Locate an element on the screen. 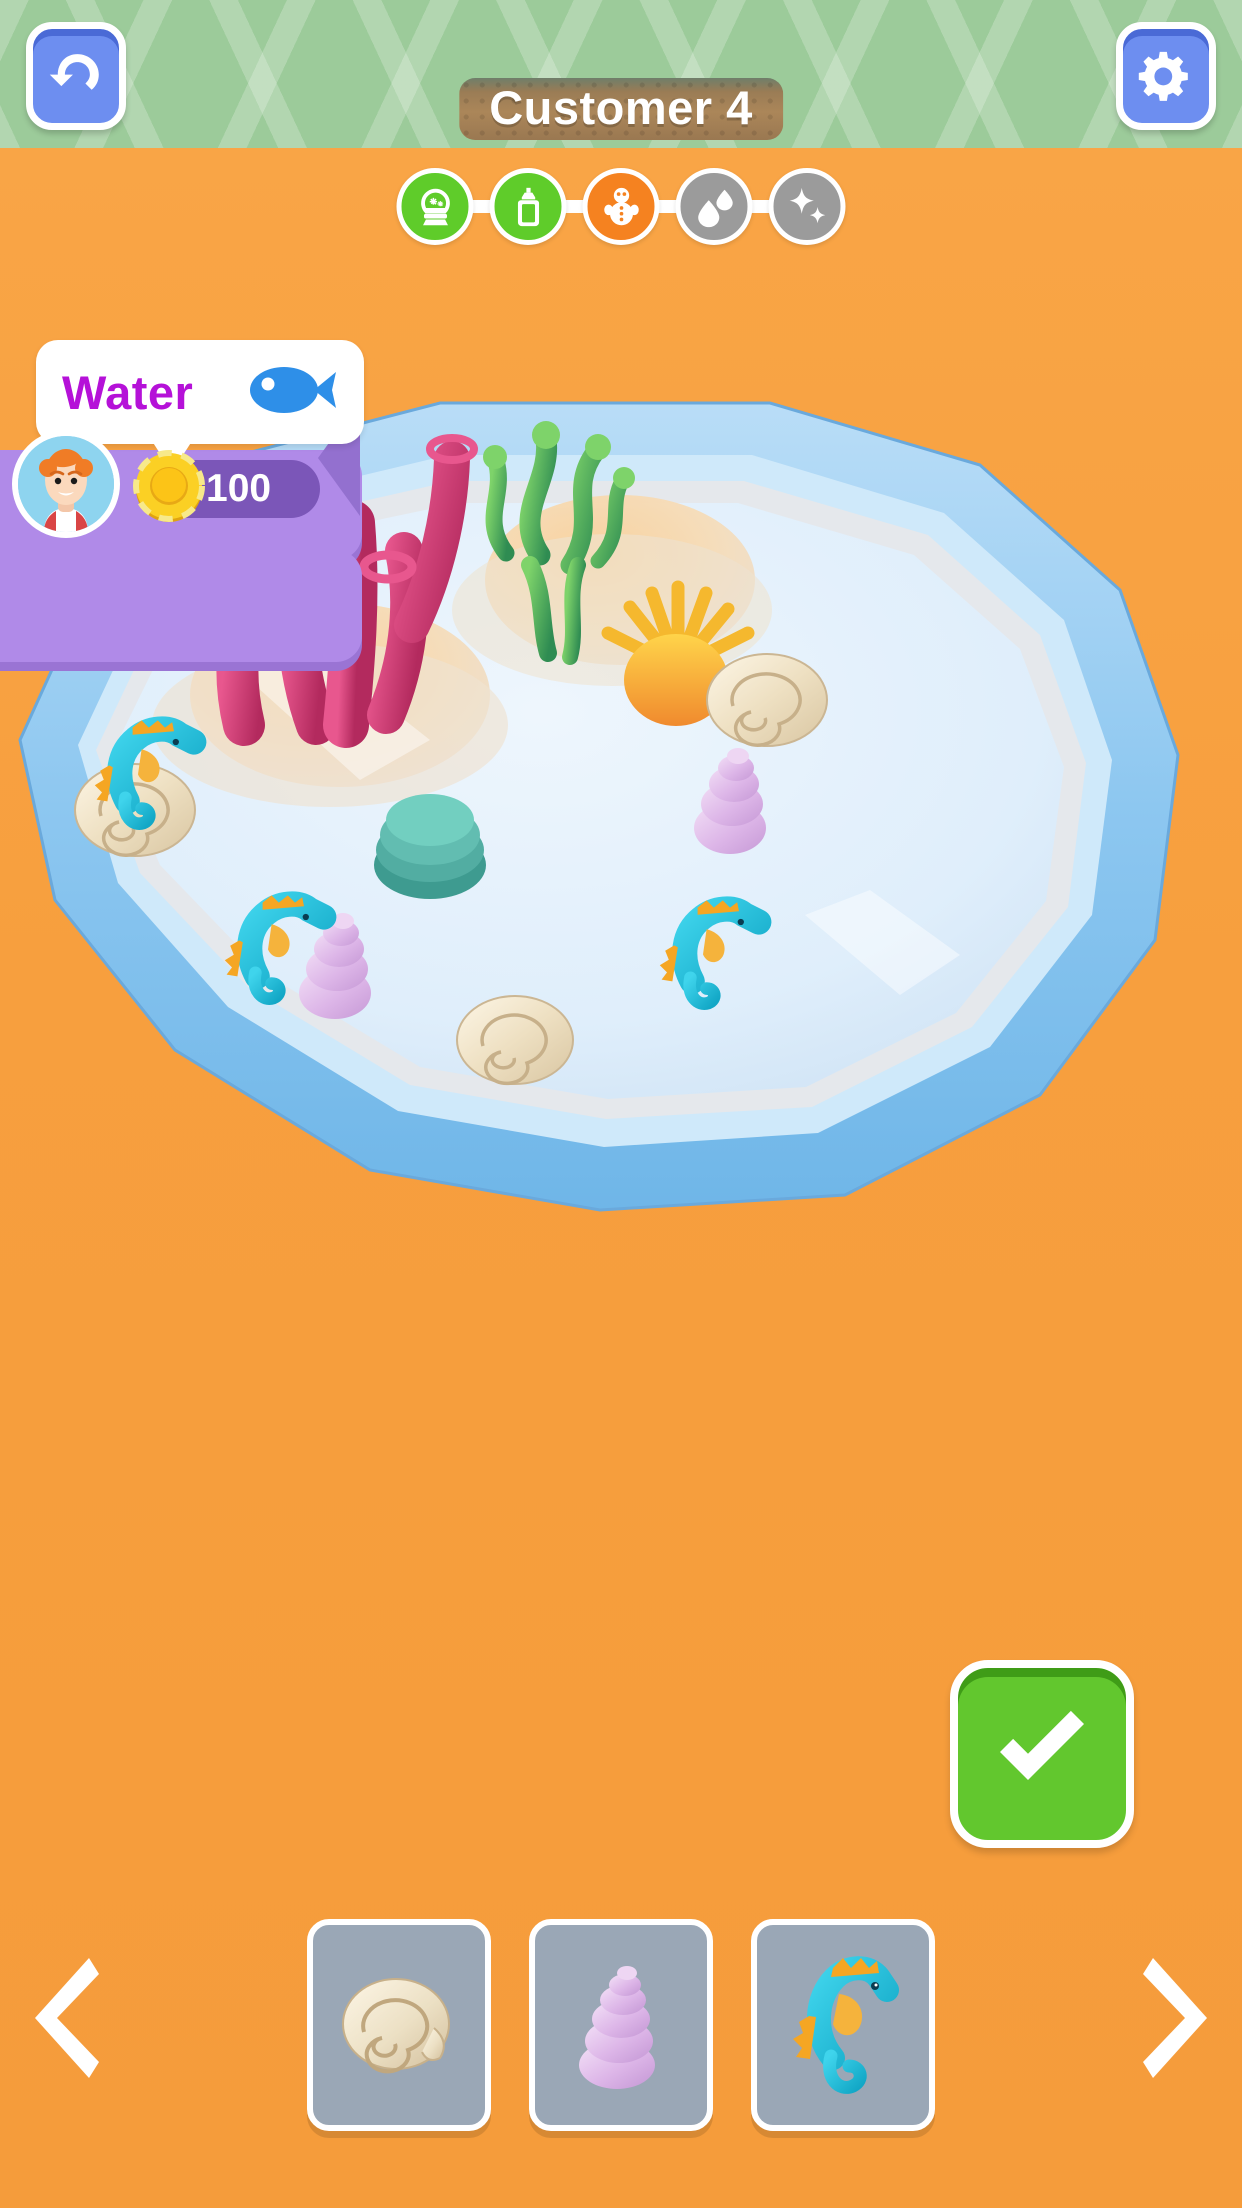 Image resolution: width=1242 pixels, height=2208 pixels. water-drop-icon is located at coordinates (714, 207).